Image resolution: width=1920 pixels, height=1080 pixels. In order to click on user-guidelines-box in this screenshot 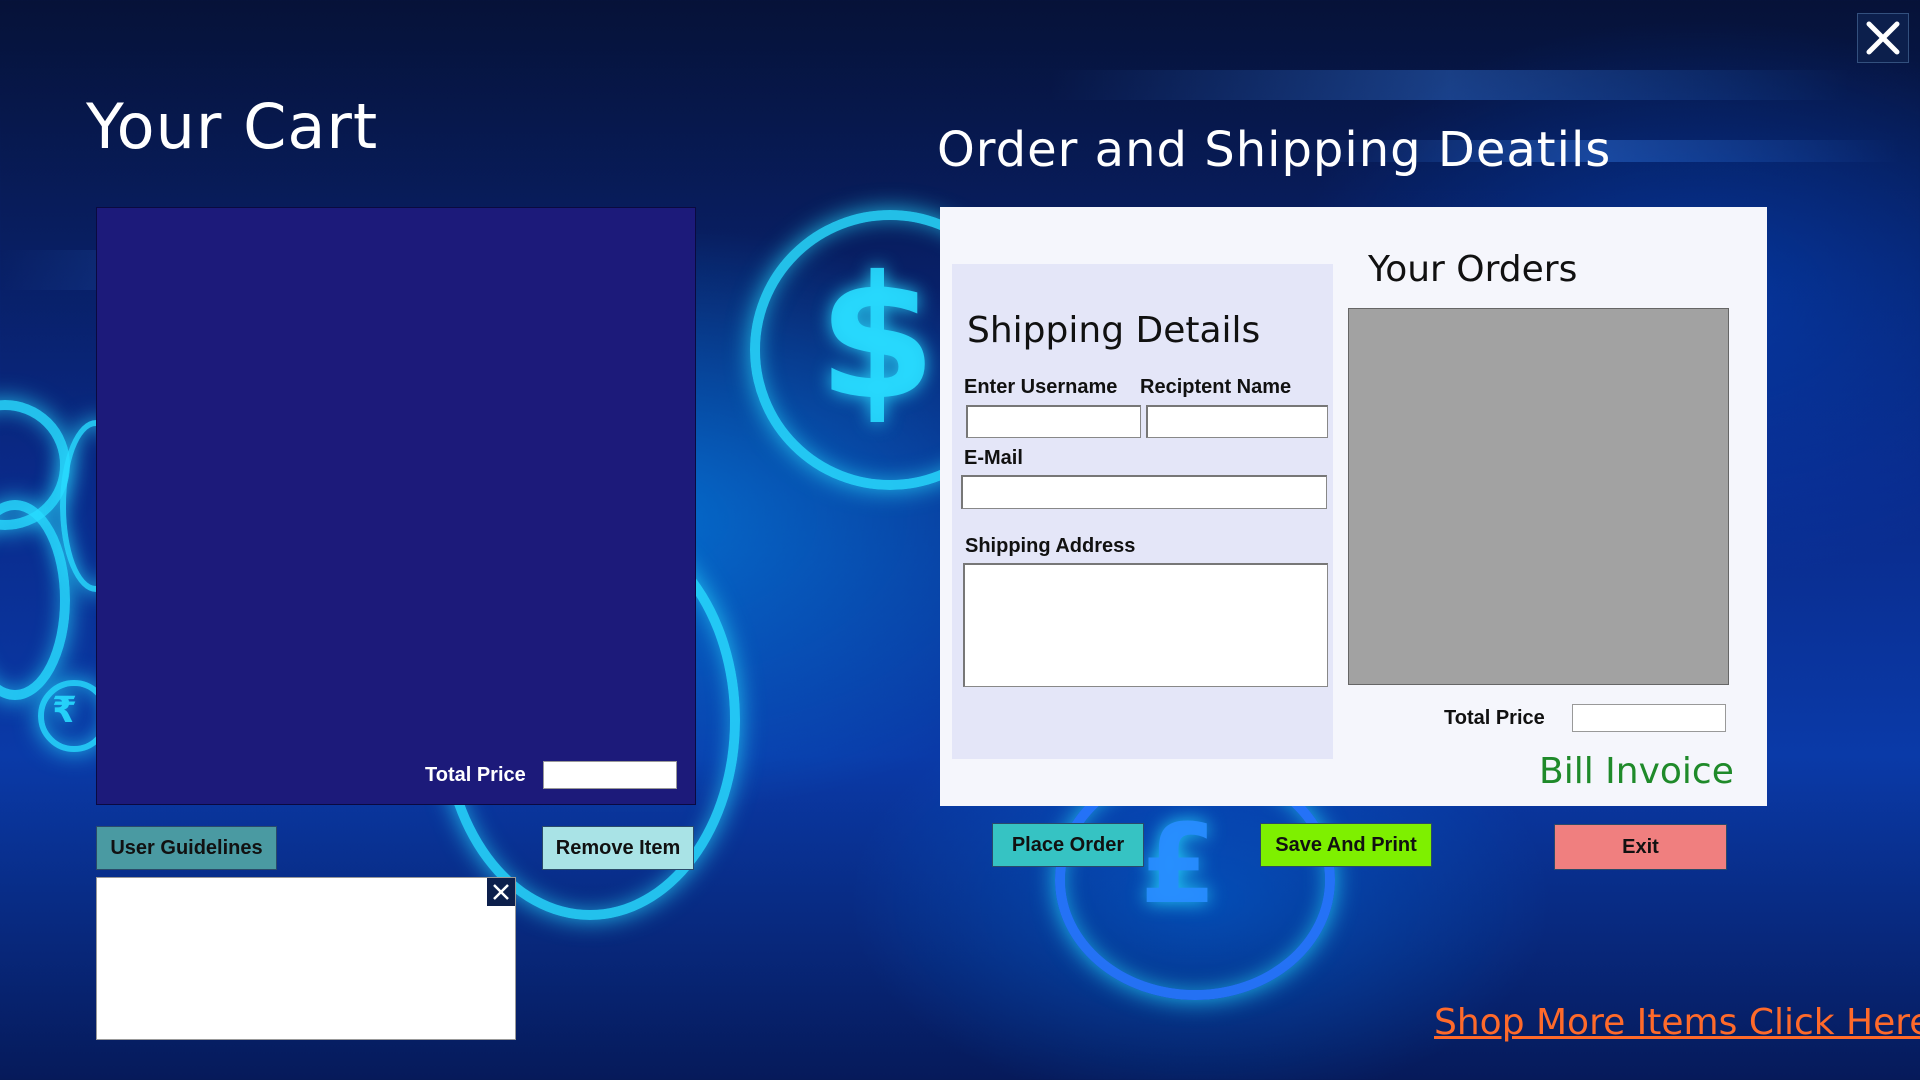, I will do `click(306, 958)`.